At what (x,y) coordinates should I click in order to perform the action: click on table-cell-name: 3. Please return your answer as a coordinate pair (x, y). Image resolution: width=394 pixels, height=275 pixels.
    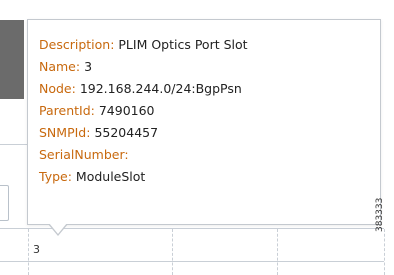
    Looking at the image, I should click on (36, 249).